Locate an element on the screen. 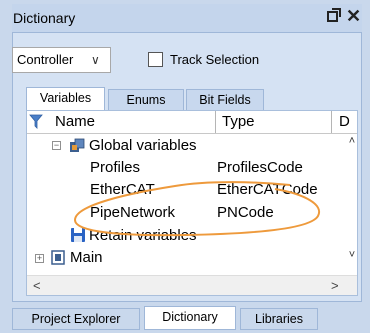 Image resolution: width=370 pixels, height=333 pixels. chevron-down-icon: ∨ is located at coordinates (95, 60).